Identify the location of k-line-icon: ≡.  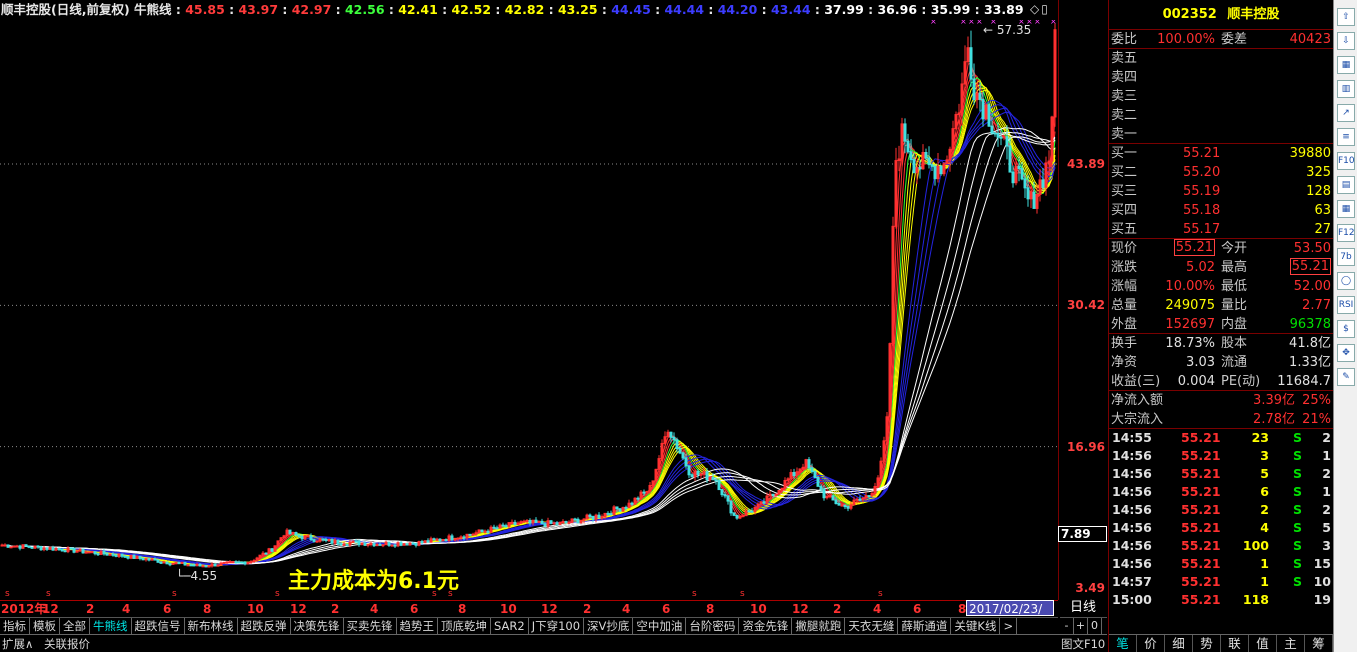
(1346, 137).